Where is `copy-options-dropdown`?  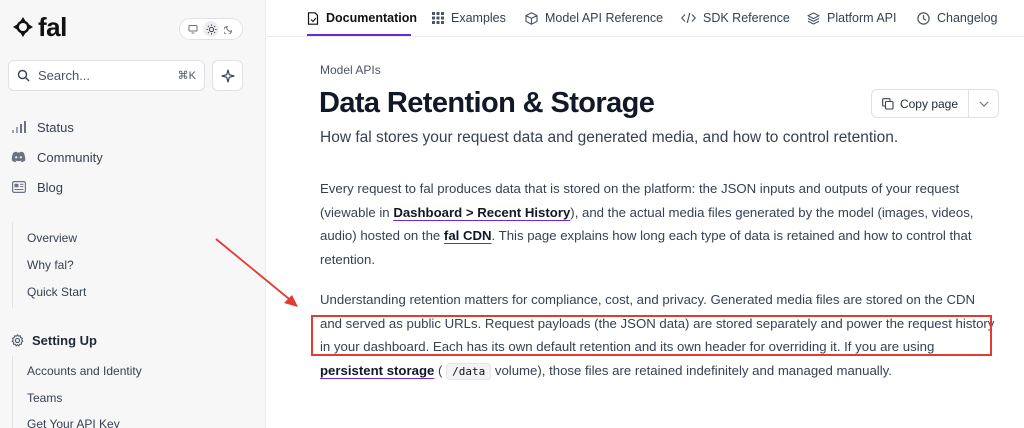 copy-options-dropdown is located at coordinates (984, 103).